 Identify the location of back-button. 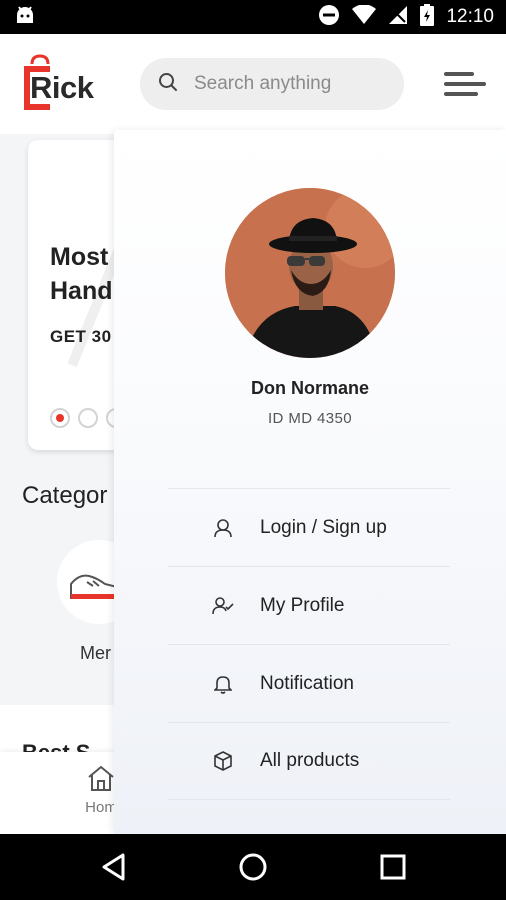
(115, 867).